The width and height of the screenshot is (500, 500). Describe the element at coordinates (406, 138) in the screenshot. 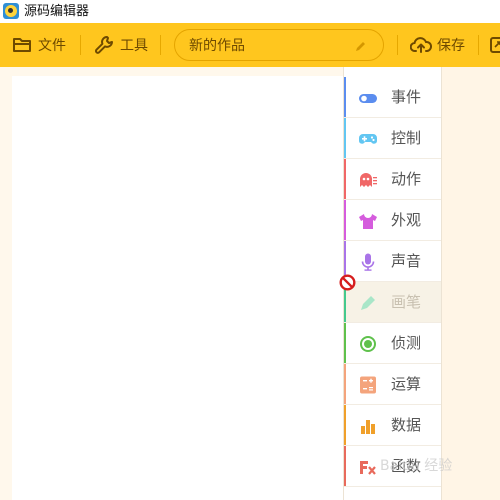

I see `category-label: 控制` at that location.